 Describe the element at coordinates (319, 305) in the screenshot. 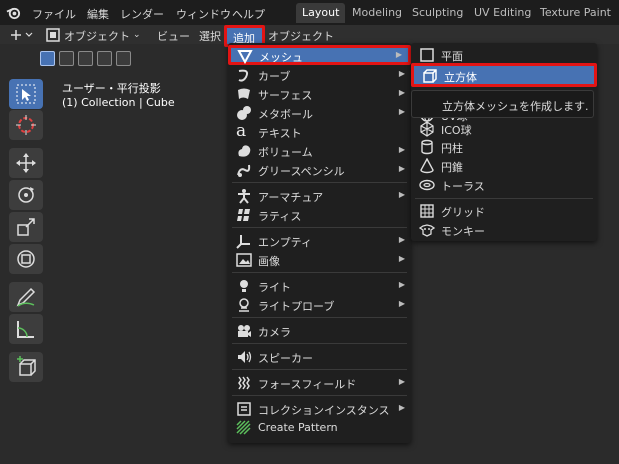

I see `add-menu-item-light-probe: ライトプローブ ▶` at that location.